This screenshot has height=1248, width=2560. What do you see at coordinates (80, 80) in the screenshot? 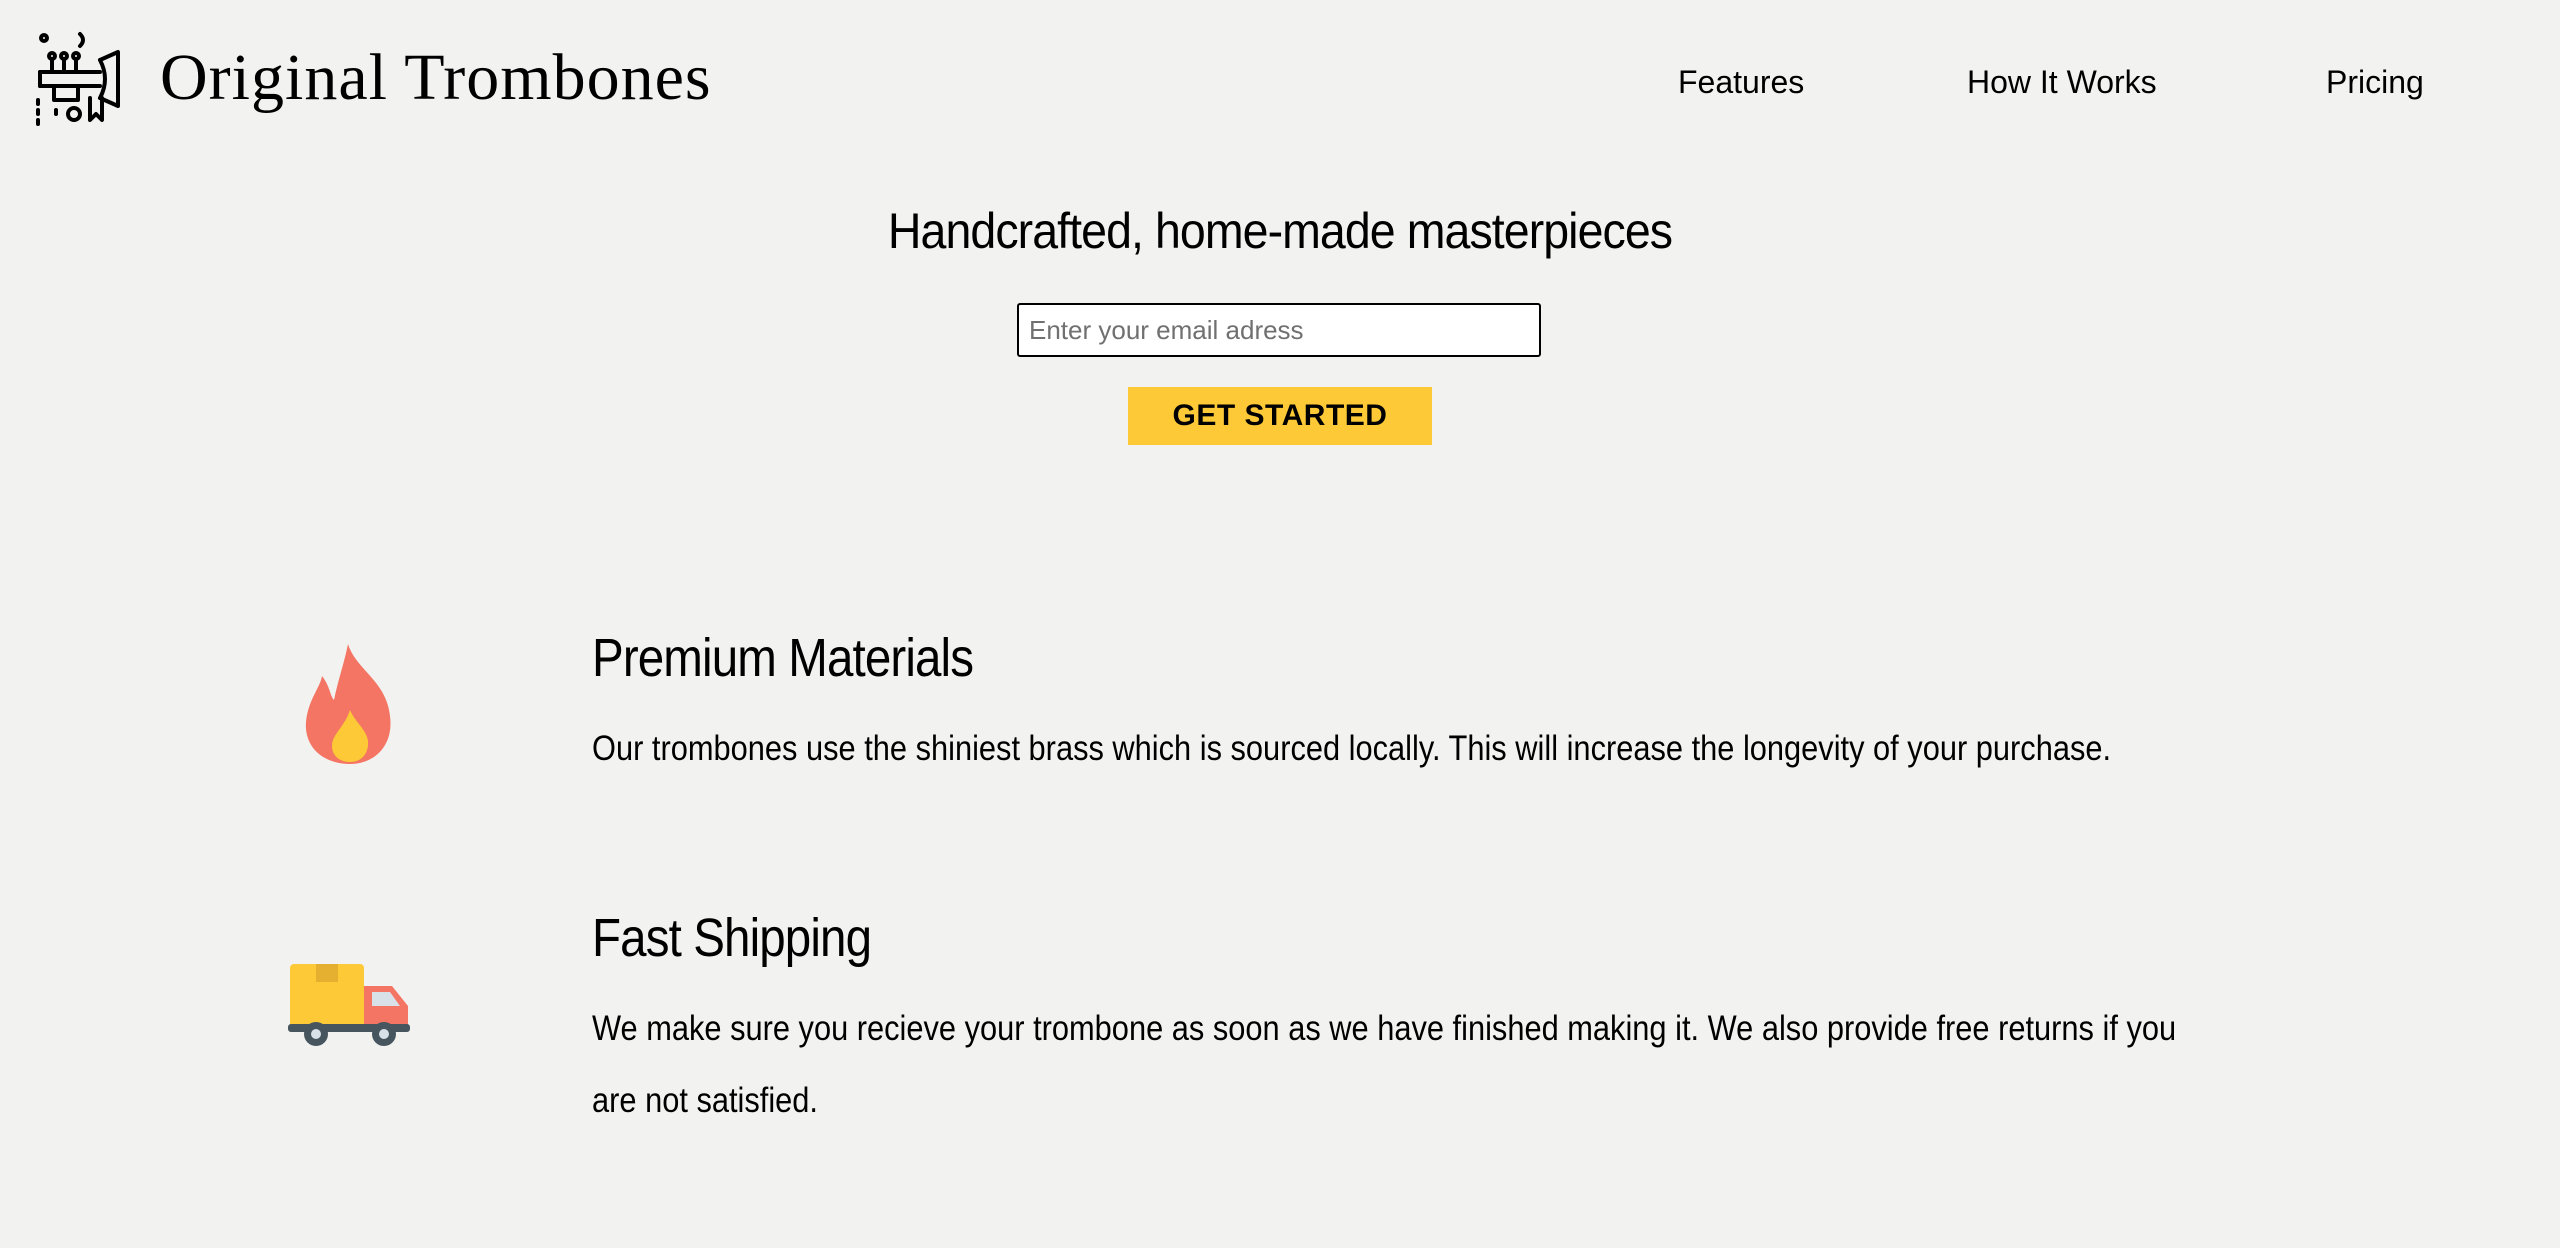
I see `trombone-logo-icon` at bounding box center [80, 80].